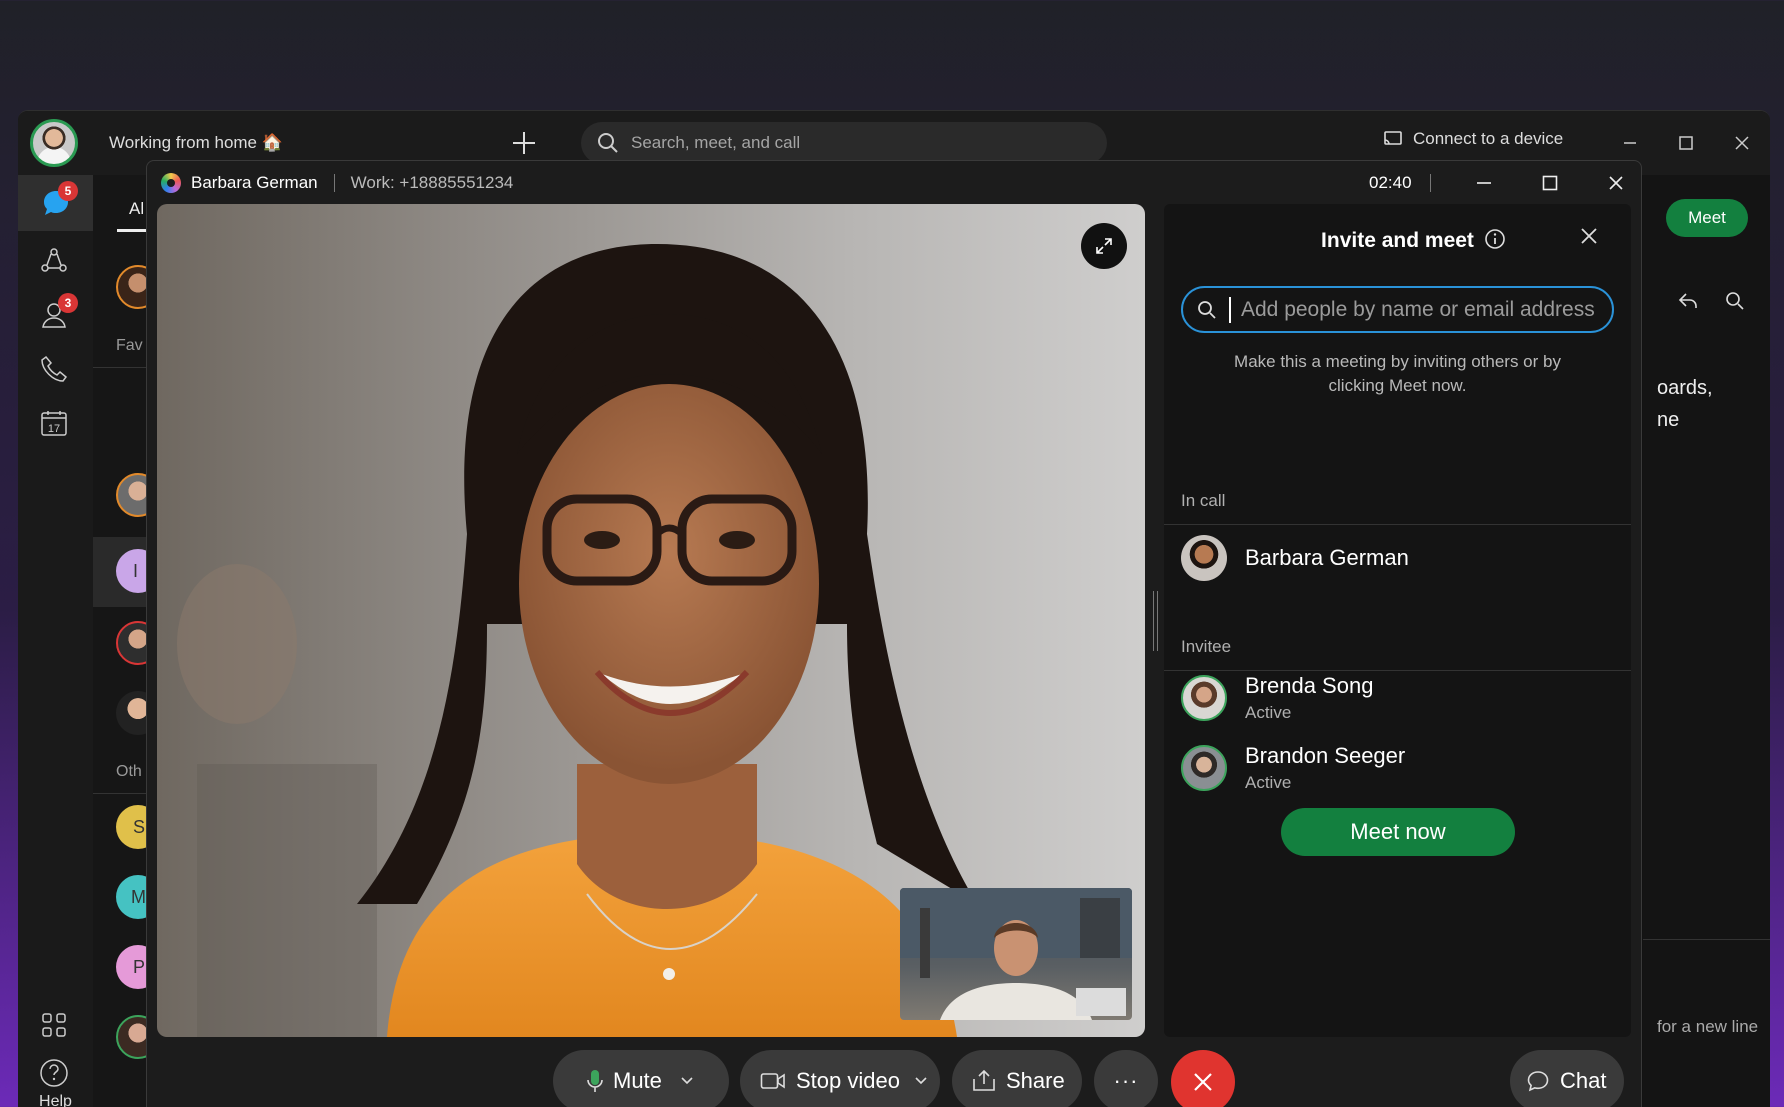 This screenshot has width=1784, height=1107. I want to click on stop-video-button: Stop video, so click(840, 1078).